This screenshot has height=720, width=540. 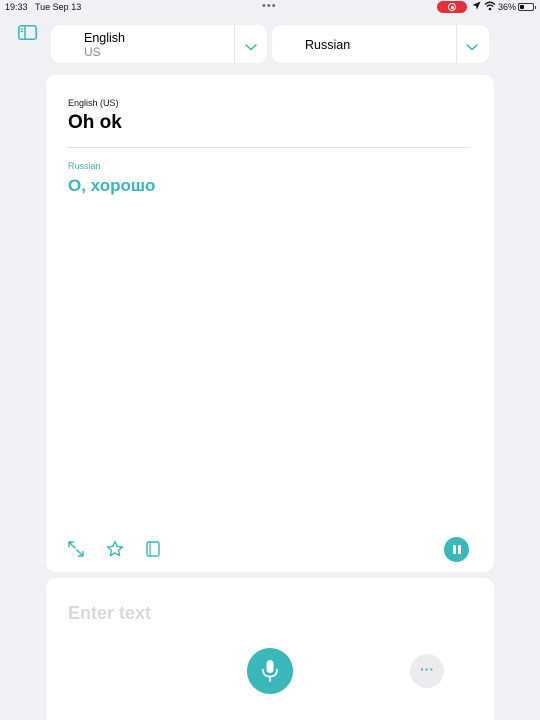 I want to click on status-bar: 19:33 Tue Sep 13 ••• 36%, so click(x=270, y=7).